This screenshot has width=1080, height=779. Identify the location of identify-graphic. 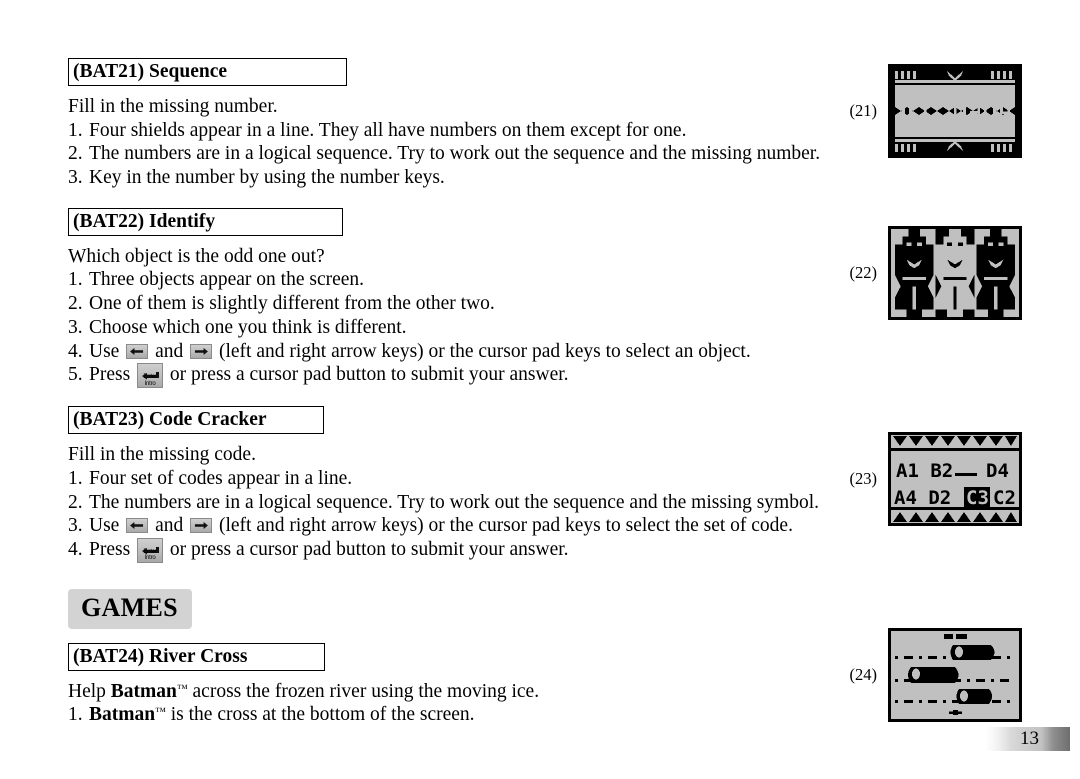
(955, 273).